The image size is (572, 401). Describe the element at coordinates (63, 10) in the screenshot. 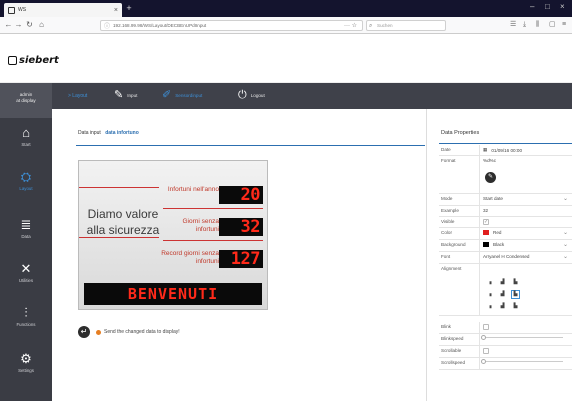

I see `browser-tab: WS ×` at that location.